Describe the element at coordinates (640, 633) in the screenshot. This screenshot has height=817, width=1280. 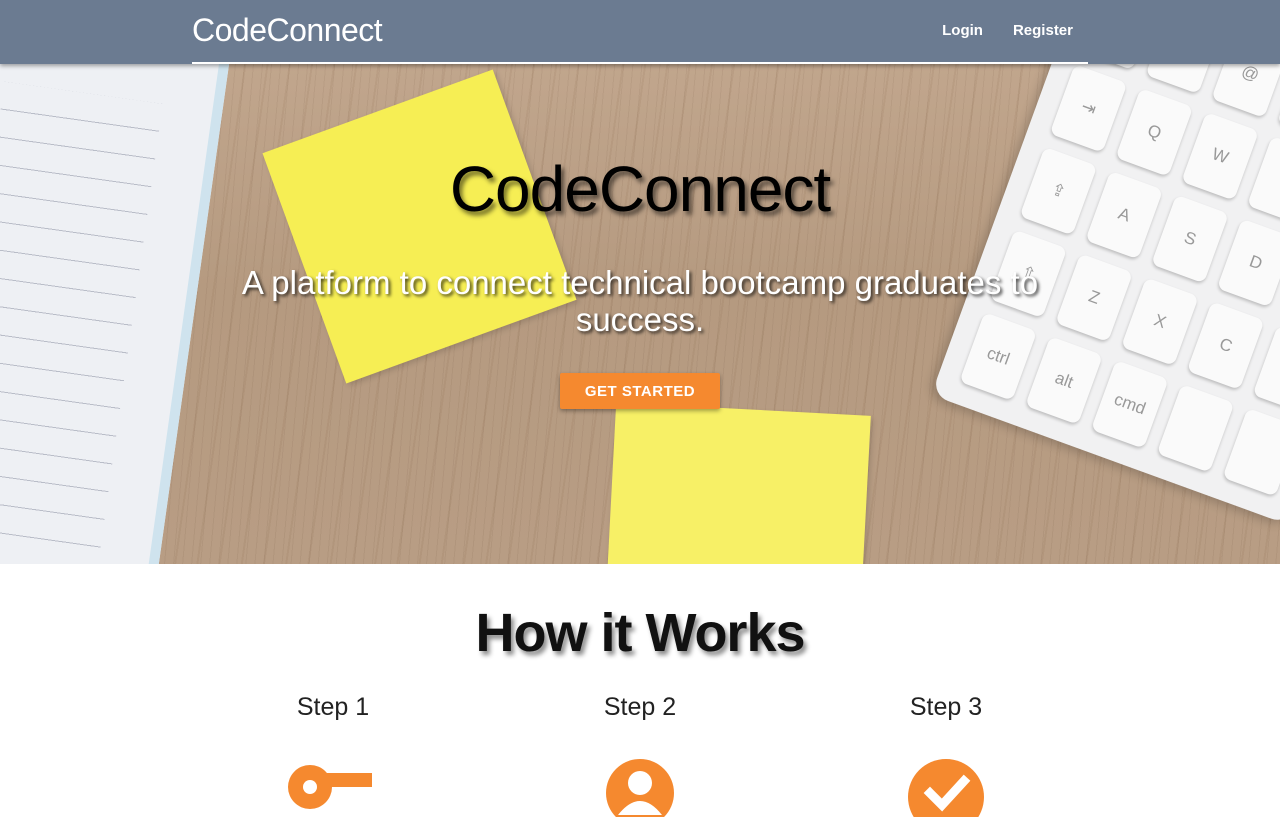
I see `how-it-works-title: How it Works` at that location.